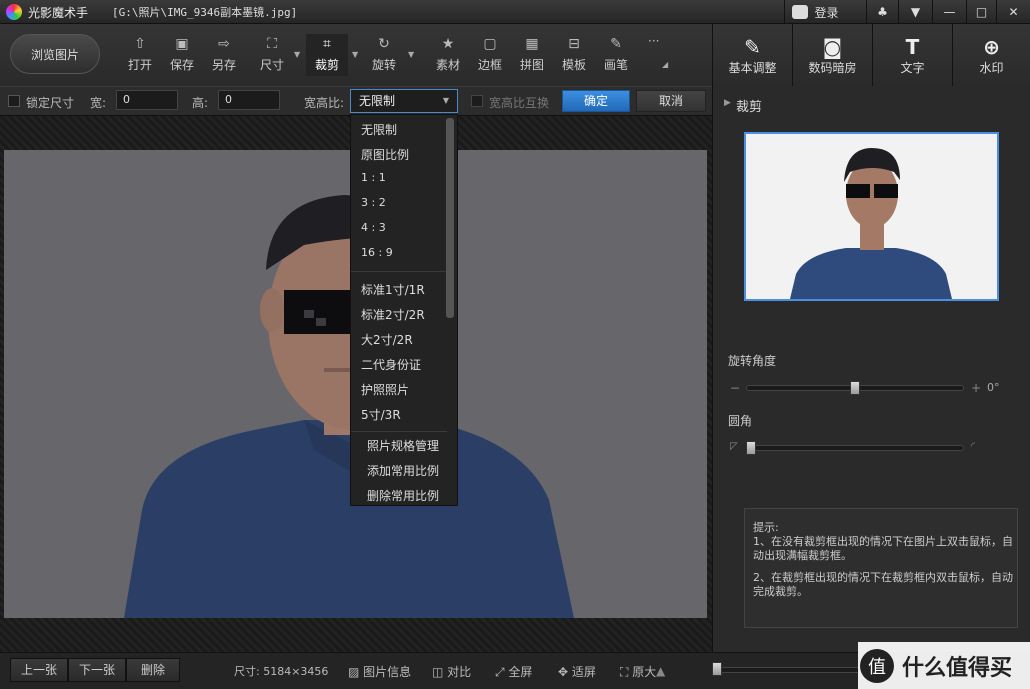  Describe the element at coordinates (949, 12) in the screenshot. I see `minimize-button: —` at that location.